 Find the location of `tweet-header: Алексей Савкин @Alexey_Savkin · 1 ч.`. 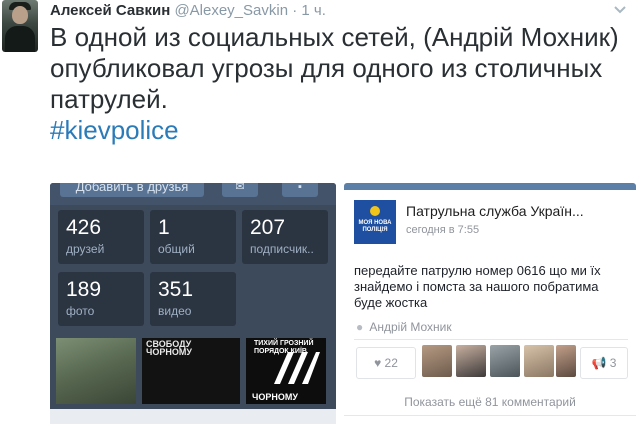

tweet-header: Алексей Савкин @Alexey_Savkin · 1 ч. is located at coordinates (188, 12).